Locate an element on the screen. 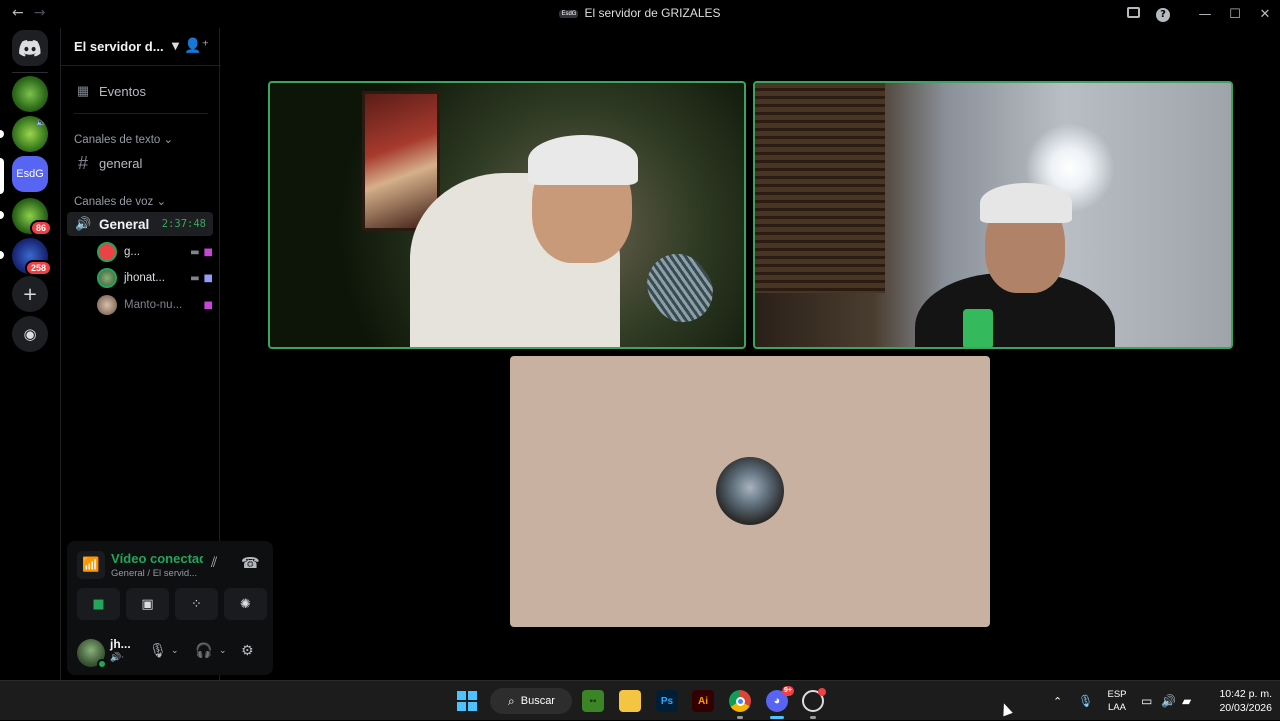 This screenshot has width=1280, height=721. category-text-channels: Canales de texto ⌄ is located at coordinates (123, 139).